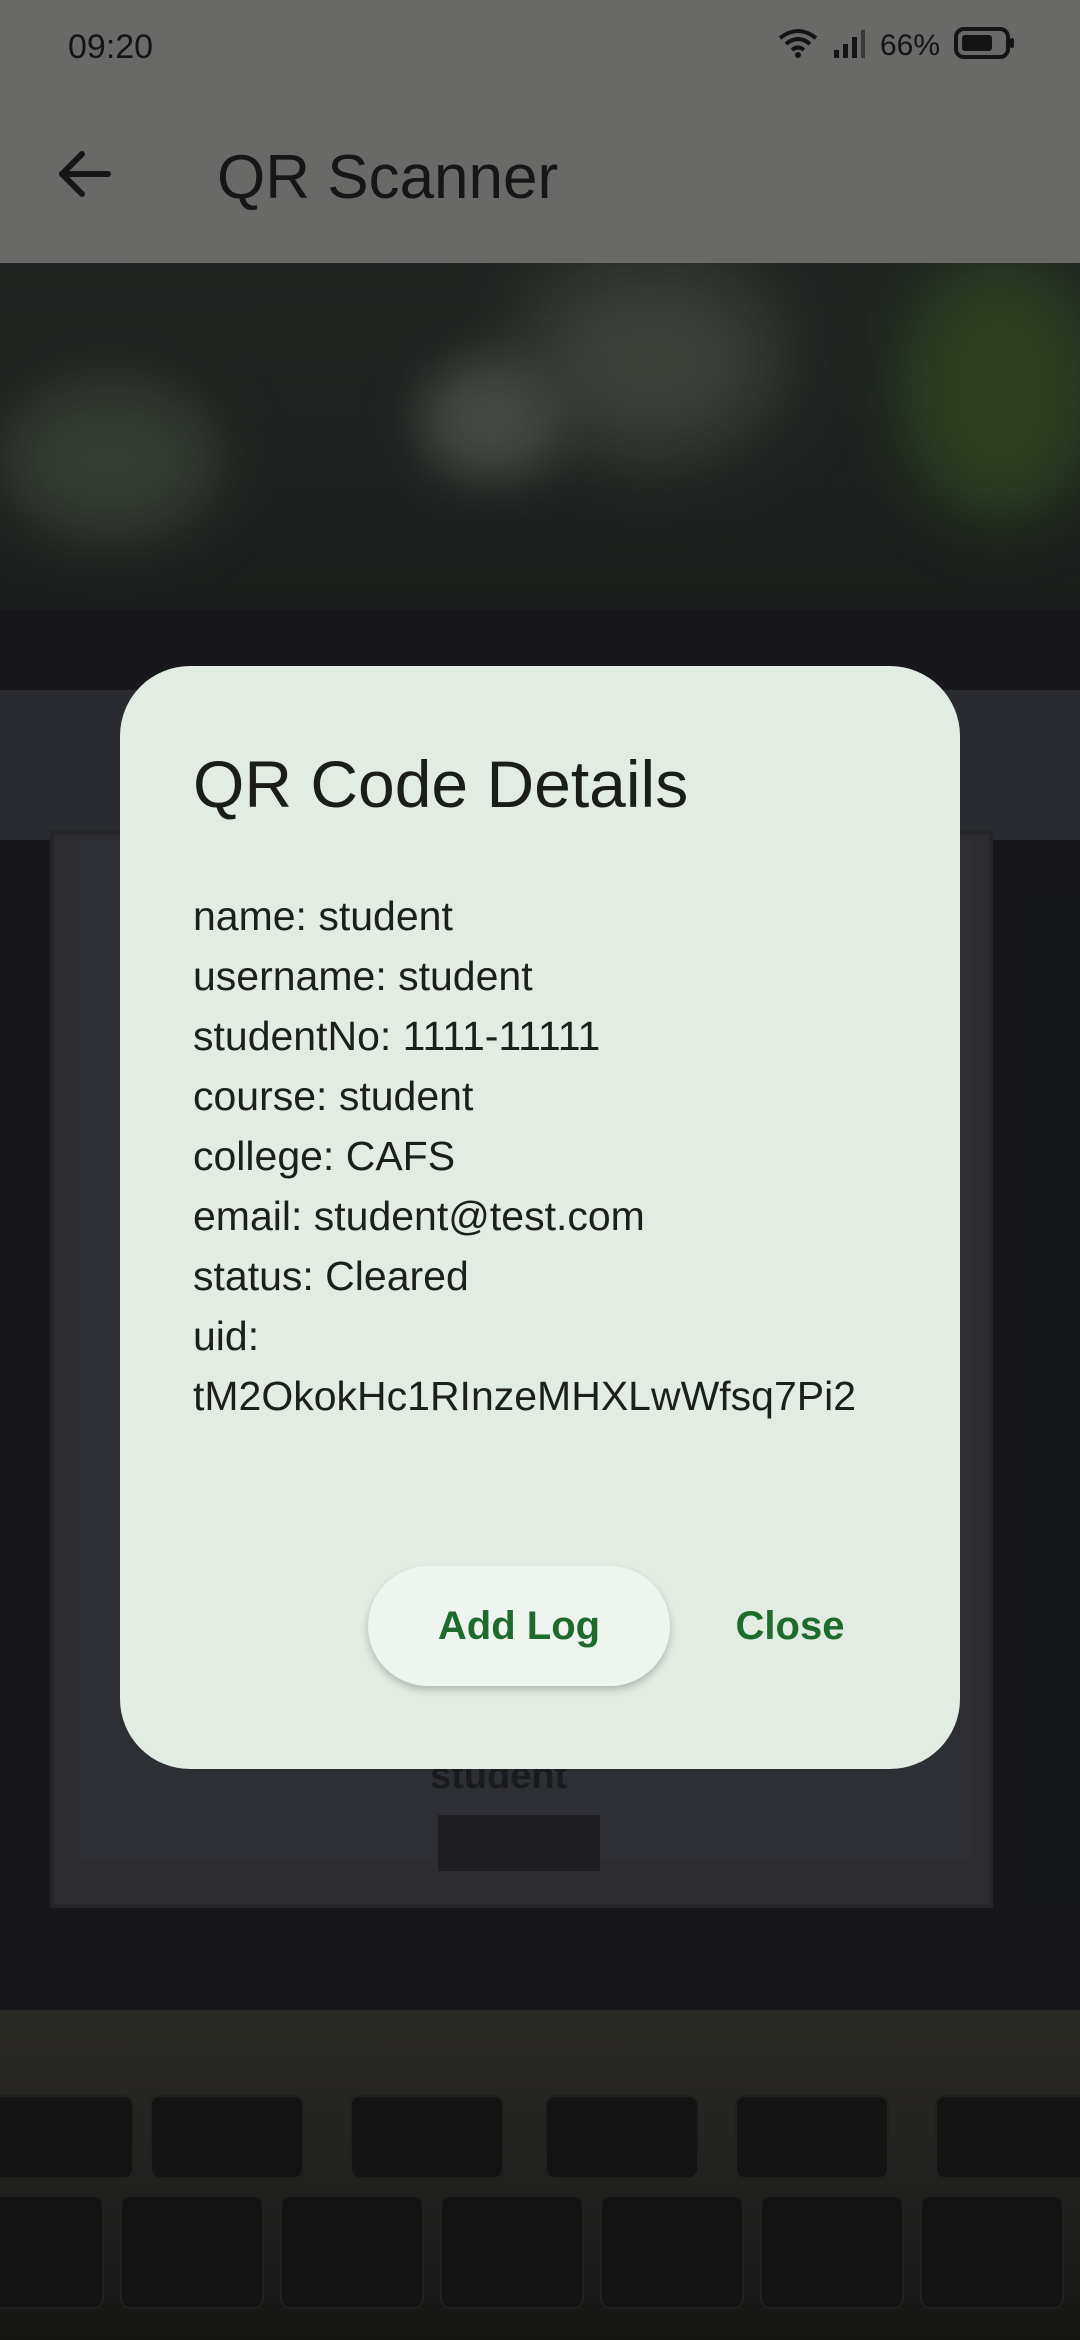 This screenshot has width=1080, height=2340. Describe the element at coordinates (388, 177) in the screenshot. I see `page-title: QR Scanner` at that location.